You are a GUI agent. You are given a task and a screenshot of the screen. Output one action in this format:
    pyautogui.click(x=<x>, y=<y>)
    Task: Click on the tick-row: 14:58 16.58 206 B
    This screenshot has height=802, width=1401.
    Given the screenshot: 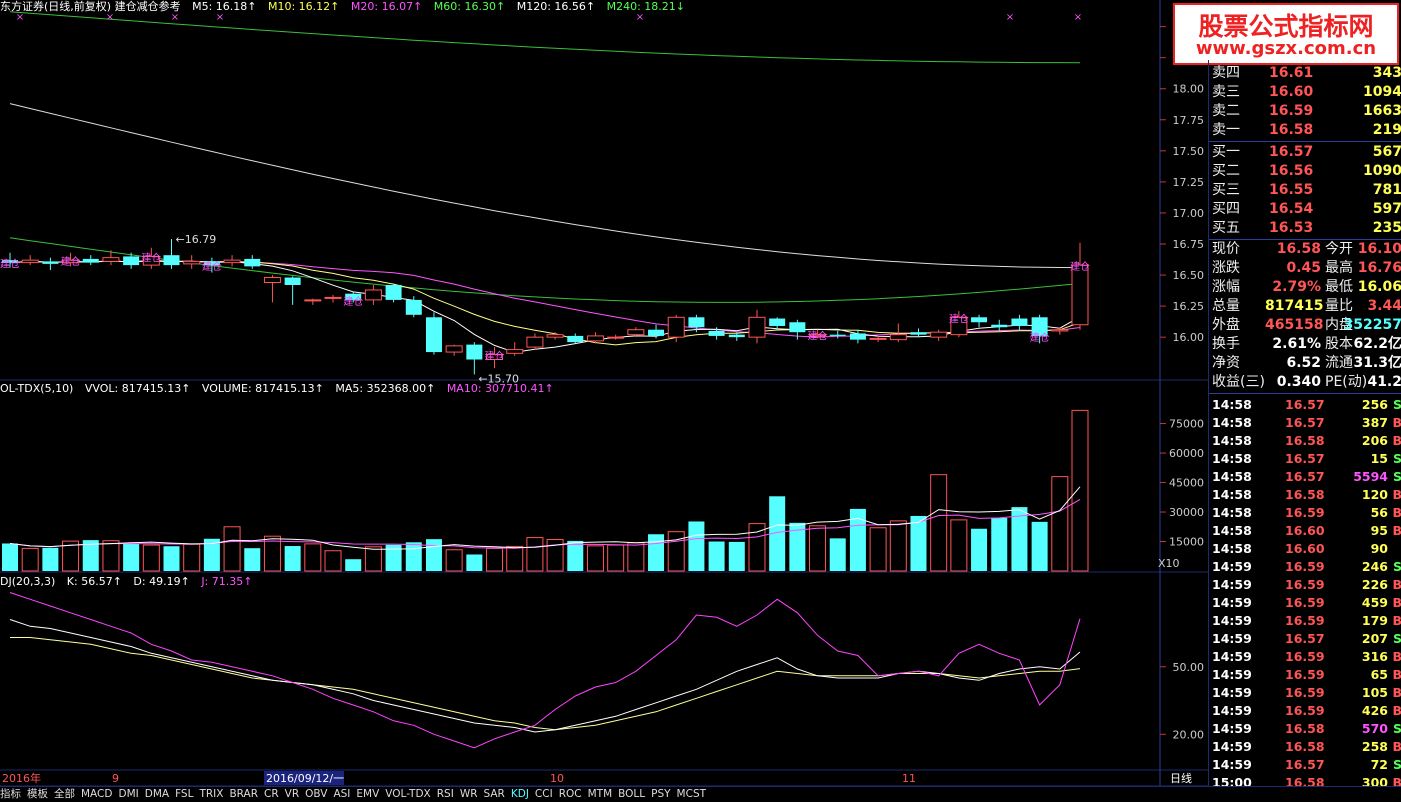 What is the action you would take?
    pyautogui.click(x=1305, y=441)
    